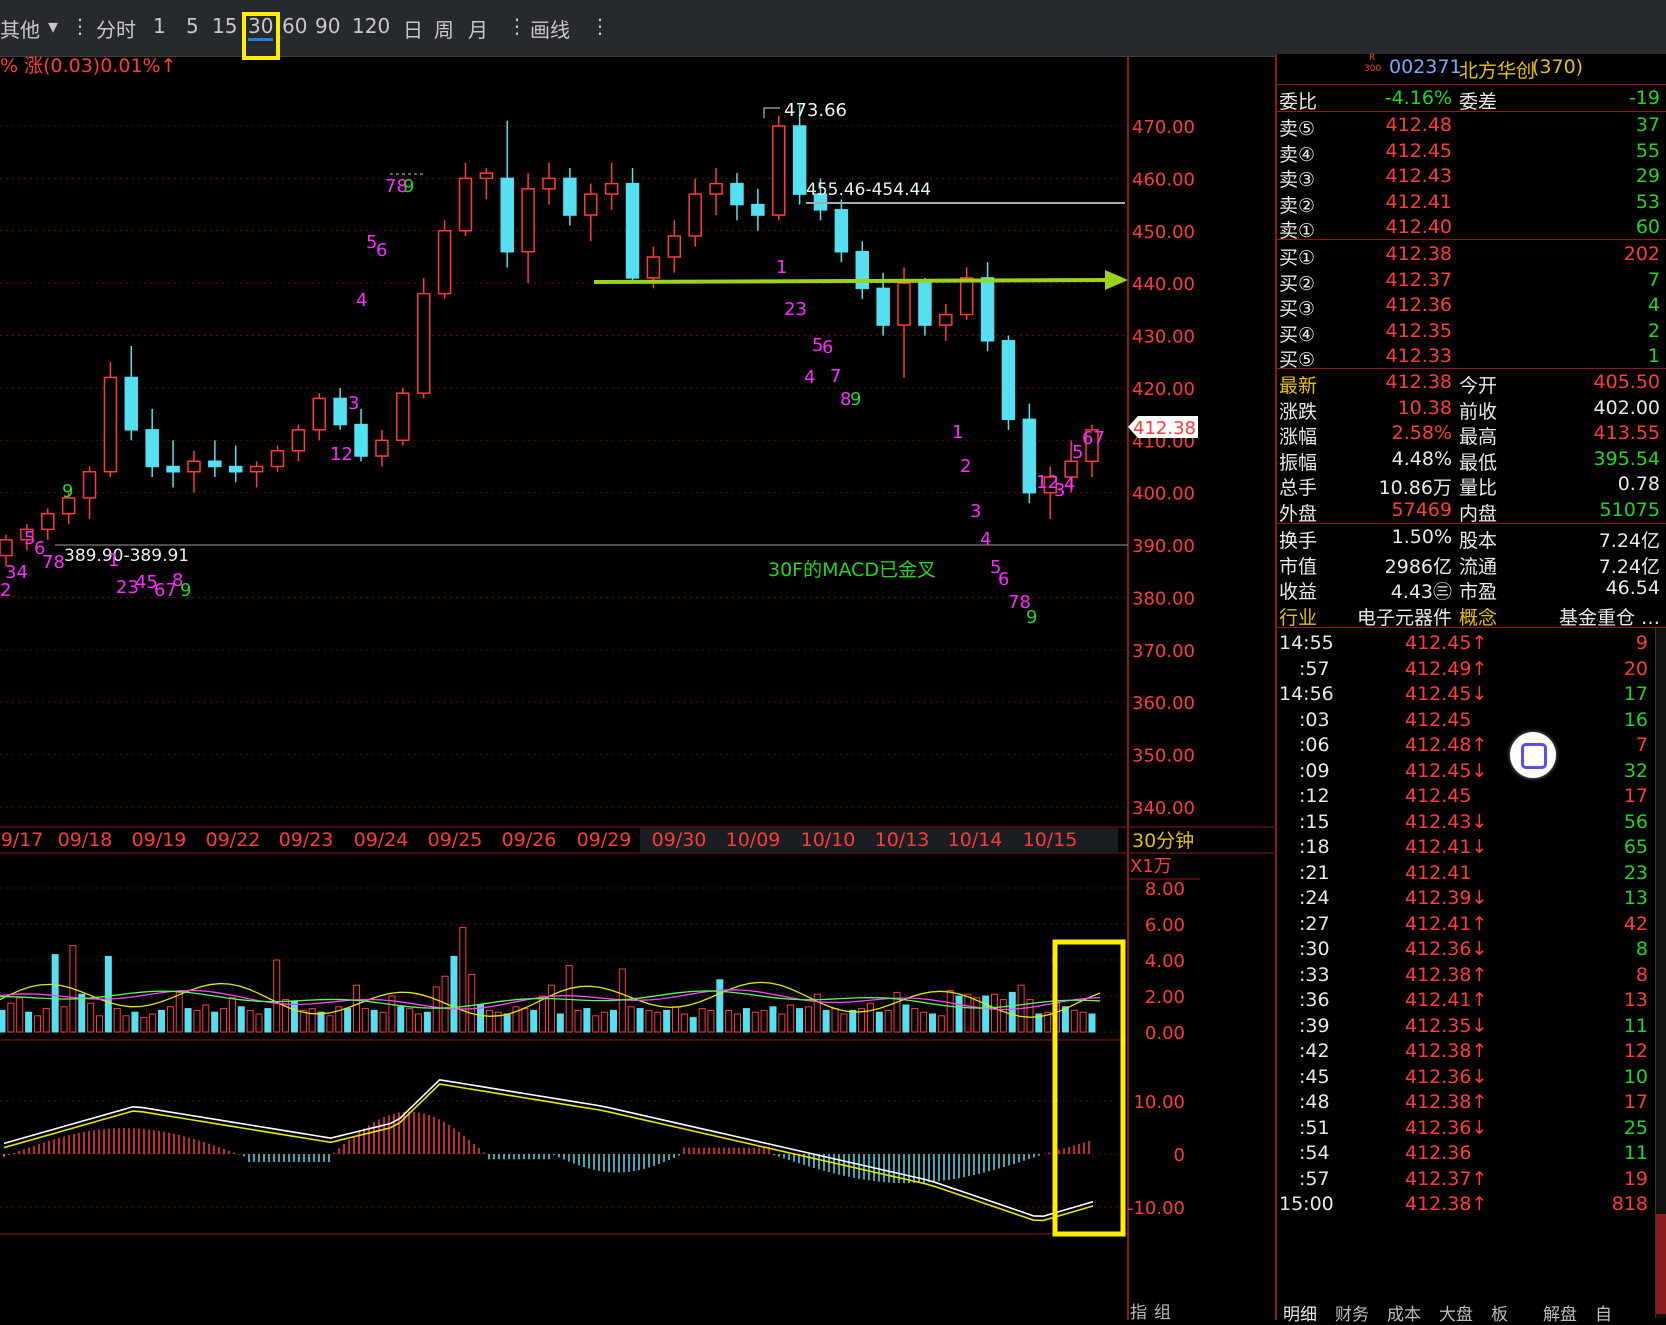 The height and width of the screenshot is (1325, 1666). What do you see at coordinates (1163, 651) in the screenshot?
I see `y-tick-label: 370.00` at bounding box center [1163, 651].